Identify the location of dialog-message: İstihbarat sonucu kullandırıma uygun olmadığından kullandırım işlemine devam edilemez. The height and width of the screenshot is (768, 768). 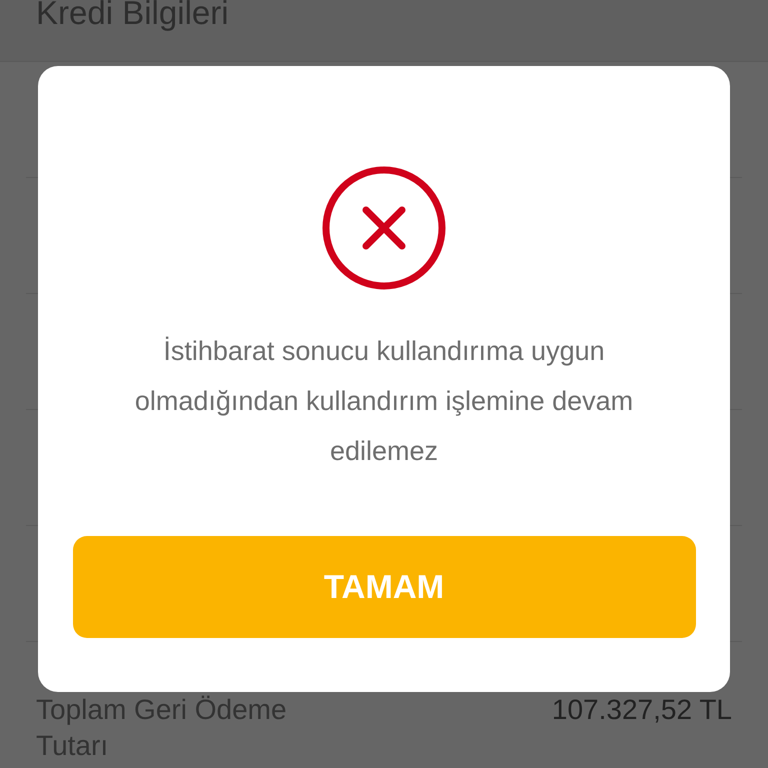
(384, 401).